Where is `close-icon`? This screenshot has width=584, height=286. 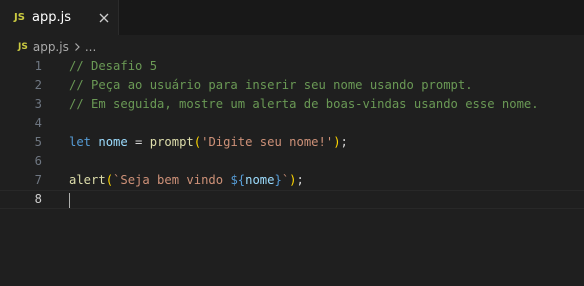 close-icon is located at coordinates (104, 18).